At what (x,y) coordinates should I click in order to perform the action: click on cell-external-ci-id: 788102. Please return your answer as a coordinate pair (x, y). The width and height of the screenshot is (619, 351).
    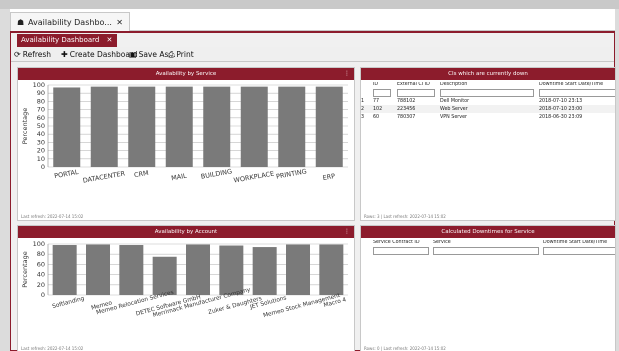
    Looking at the image, I should click on (406, 101).